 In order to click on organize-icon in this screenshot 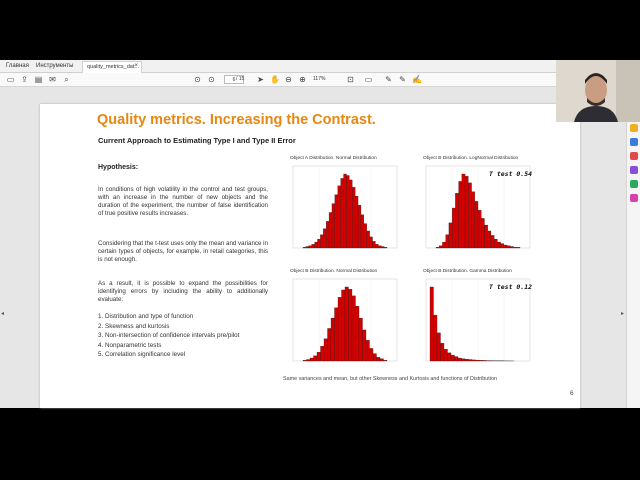, I will do `click(634, 156)`.